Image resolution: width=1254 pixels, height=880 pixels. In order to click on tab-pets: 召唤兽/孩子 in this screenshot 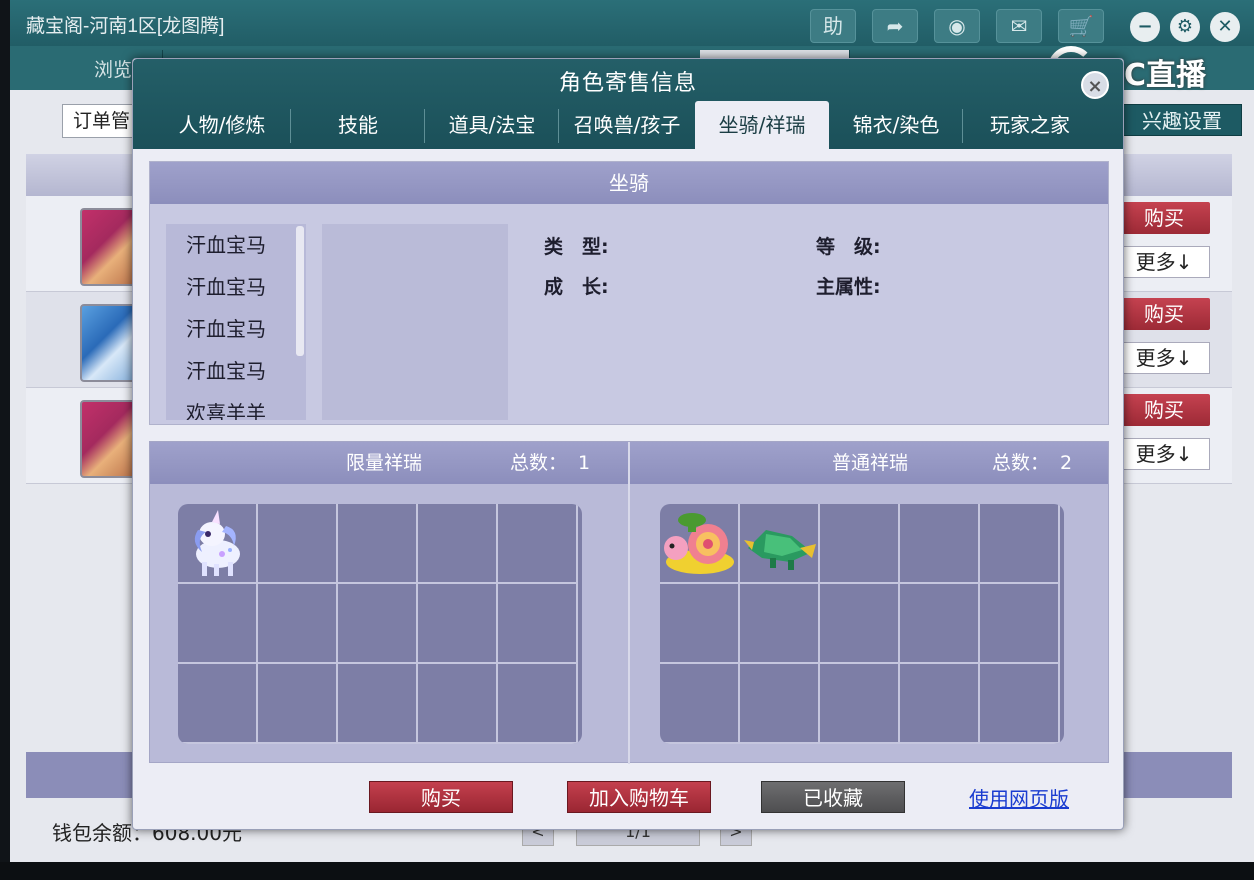, I will do `click(627, 125)`.